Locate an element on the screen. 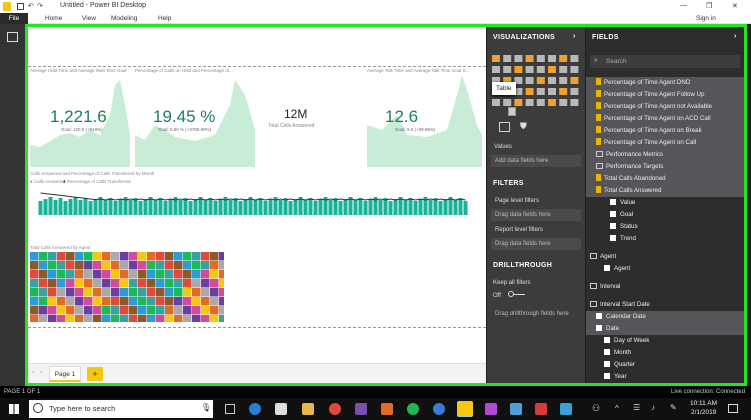 This screenshot has height=420, width=751. field-item: Trend is located at coordinates (665, 239).